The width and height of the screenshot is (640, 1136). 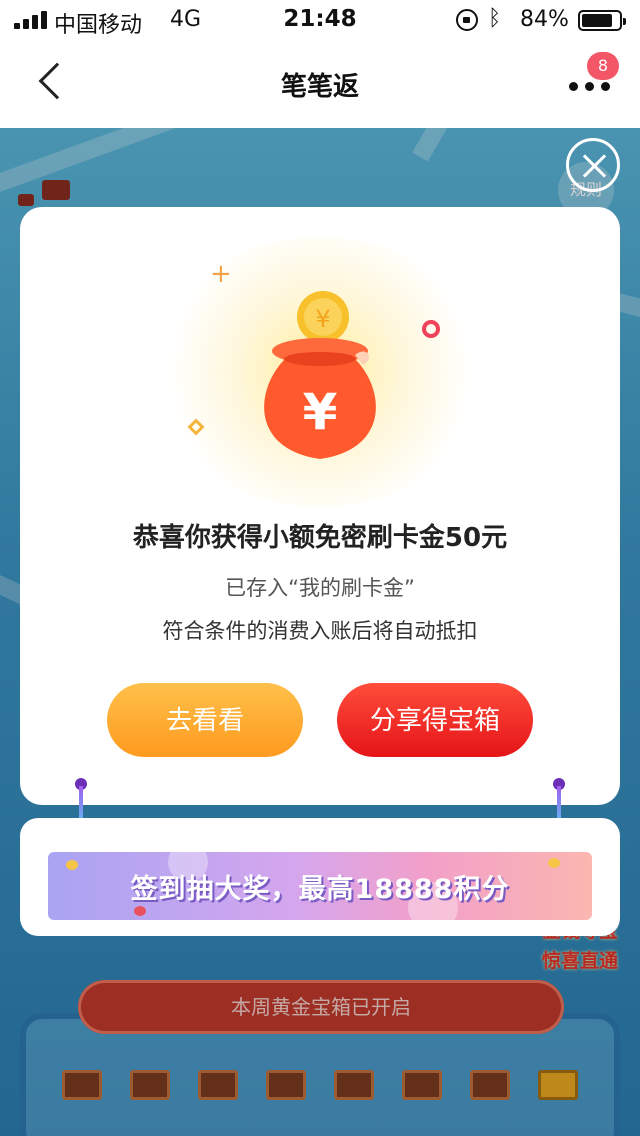 I want to click on close-icon, so click(x=593, y=165).